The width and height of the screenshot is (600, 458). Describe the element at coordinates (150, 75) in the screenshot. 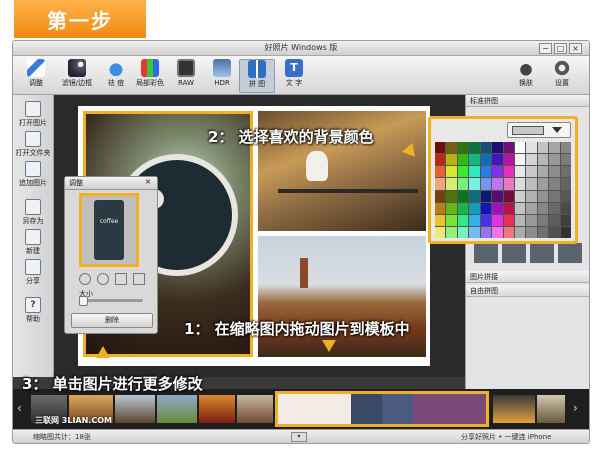

I see `tool-local-color: 局部彩色` at that location.